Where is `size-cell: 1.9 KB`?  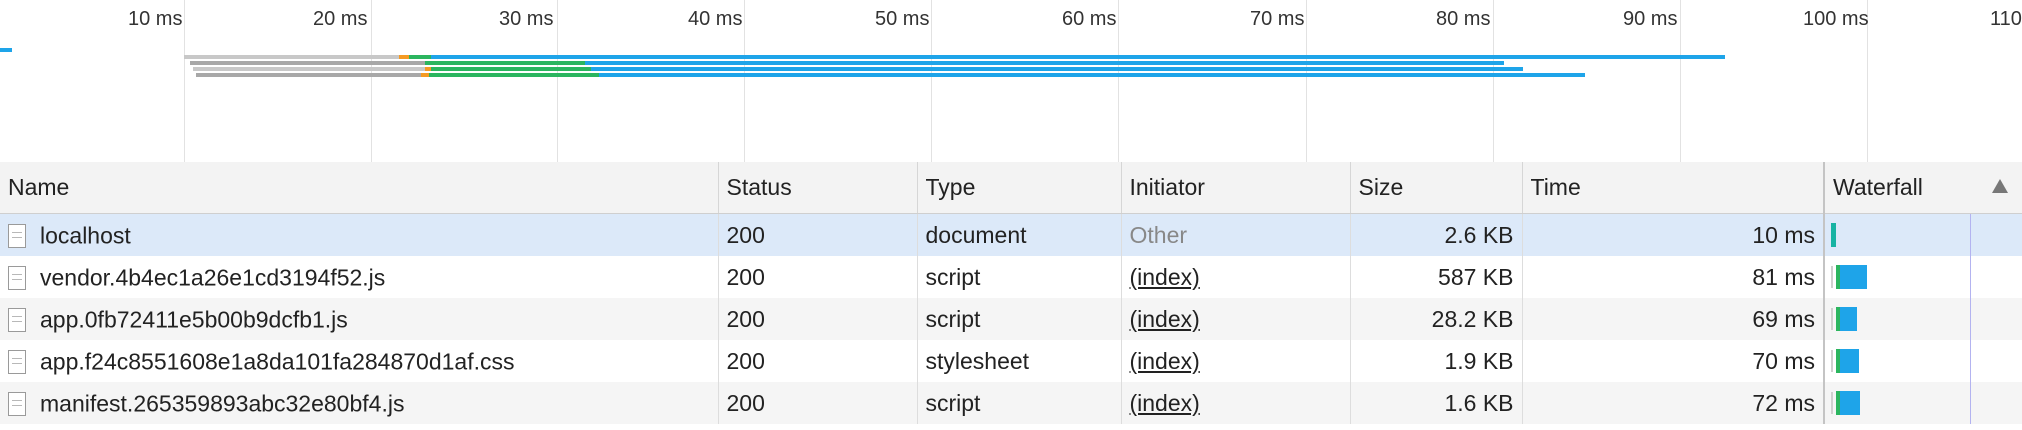
size-cell: 1.9 KB is located at coordinates (1436, 361).